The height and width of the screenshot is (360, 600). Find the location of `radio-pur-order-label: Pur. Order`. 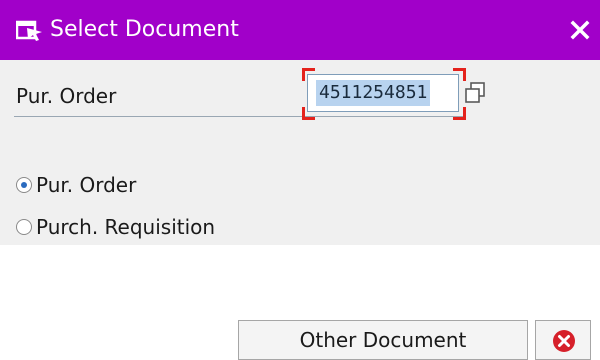

radio-pur-order-label: Pur. Order is located at coordinates (86, 185).